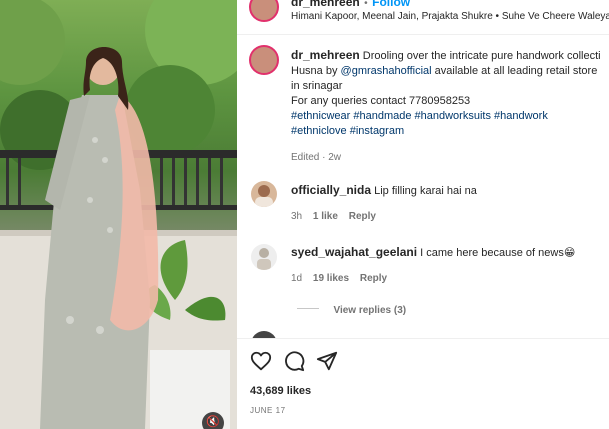 This screenshot has width=609, height=429. What do you see at coordinates (425, 191) in the screenshot?
I see `comment-text: Lip filling karai hai na` at bounding box center [425, 191].